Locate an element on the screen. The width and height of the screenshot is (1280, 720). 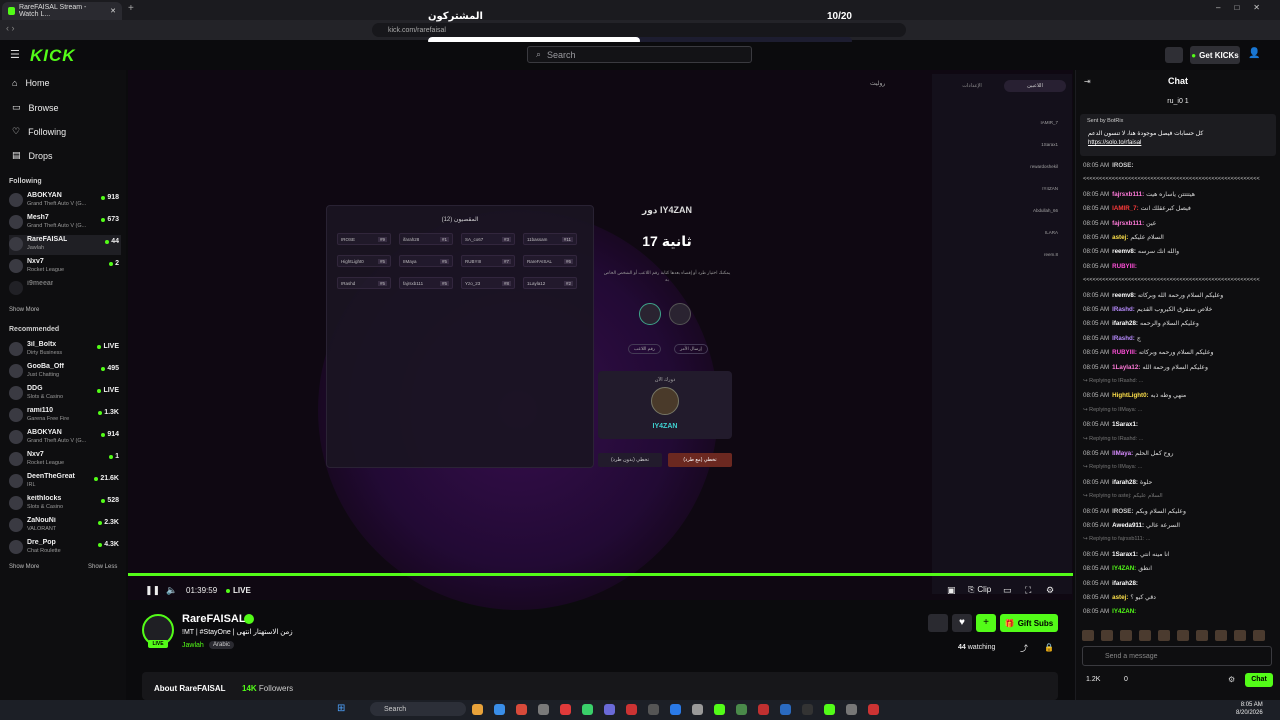
windows-start-icon: ⊞ is located at coordinates (341, 708).